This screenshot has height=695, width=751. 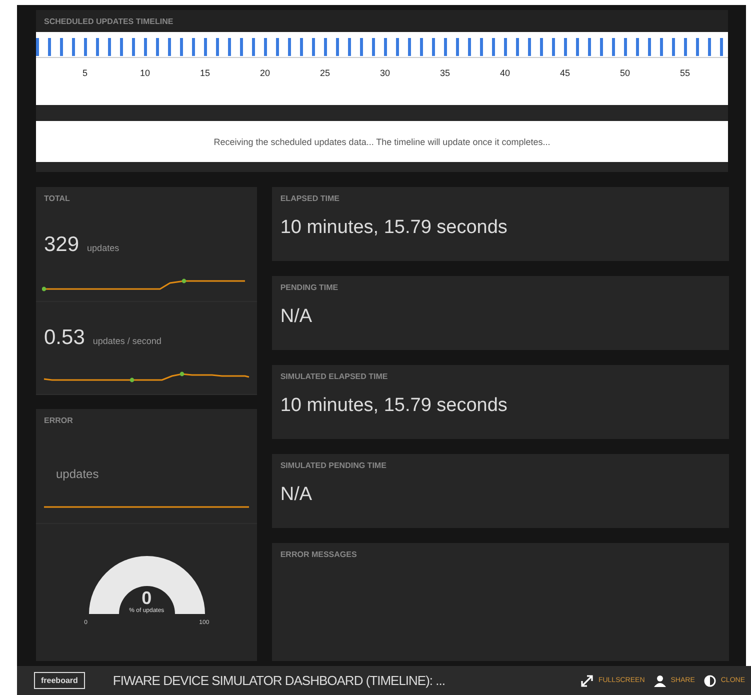 I want to click on metric-value: 329, so click(x=62, y=245).